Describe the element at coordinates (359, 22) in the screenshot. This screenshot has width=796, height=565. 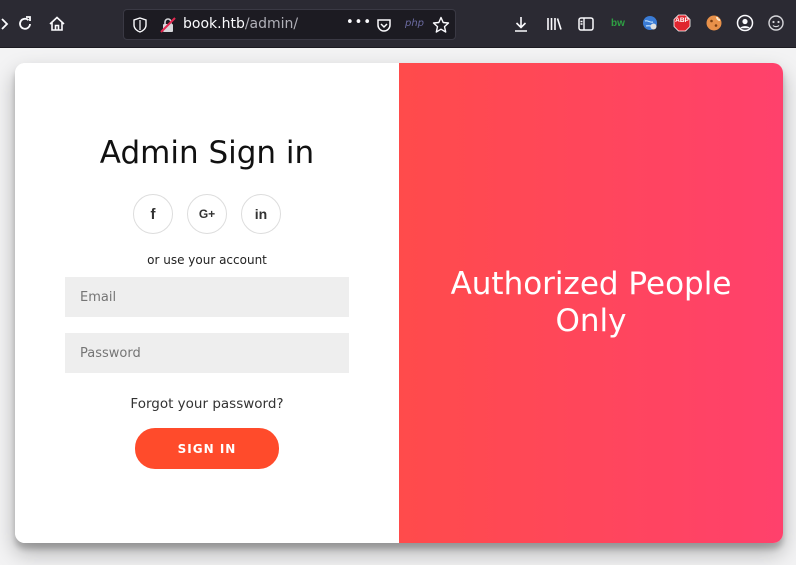
I see `page-actions-icon: •••` at that location.